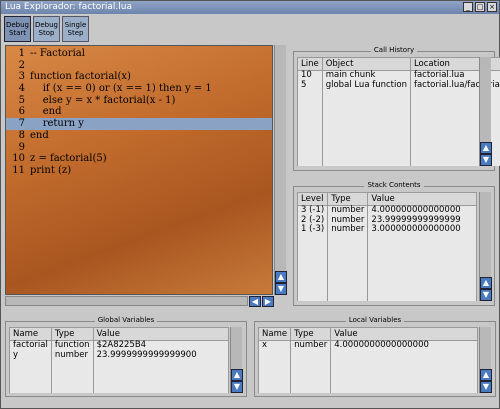  I want to click on code-text: -- Factorial, so click(57, 53).